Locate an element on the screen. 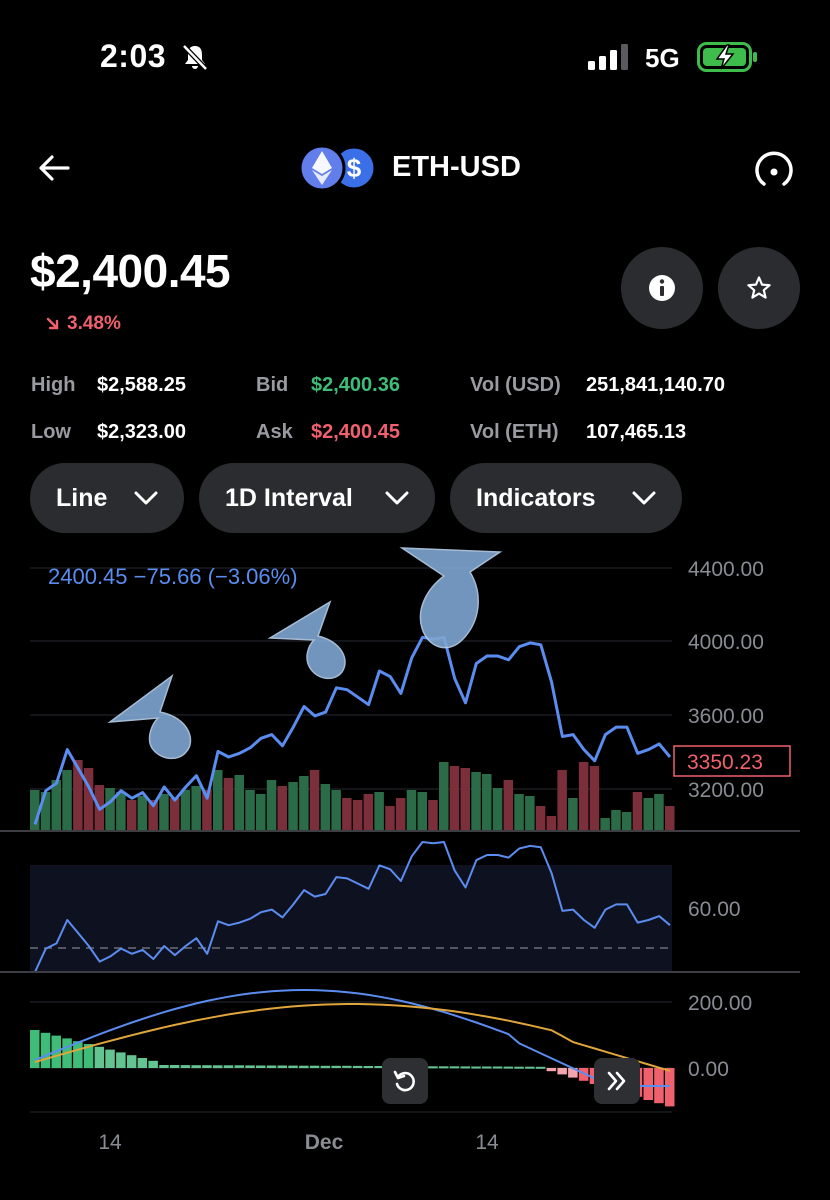  price-alert-gauge-icon is located at coordinates (774, 170).